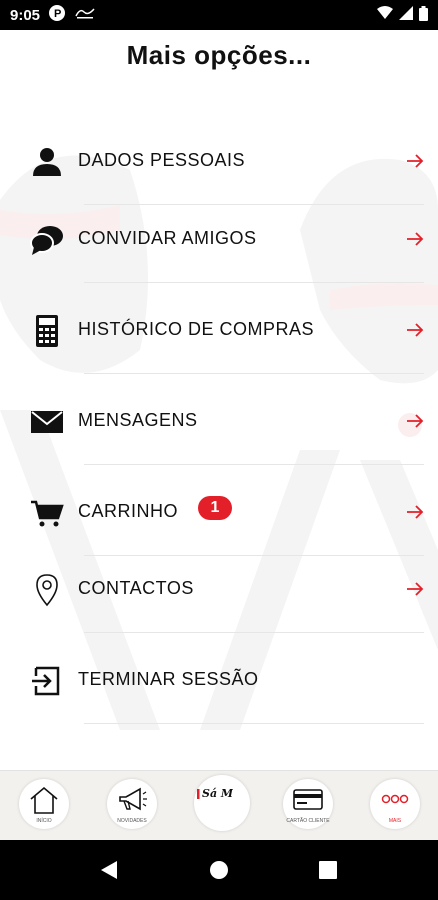  I want to click on menu-item-mensagens: MENSAGENS, so click(219, 420).